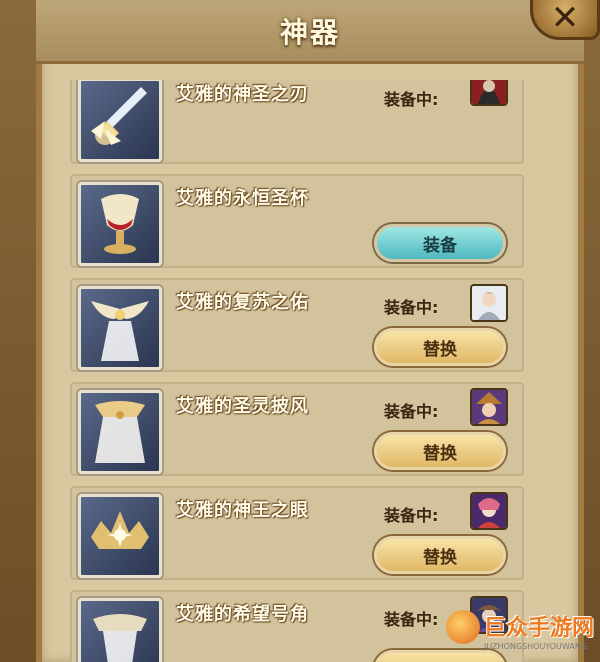 The height and width of the screenshot is (662, 600). Describe the element at coordinates (242, 302) in the screenshot. I see `artifact-name: 艾雅的复苏之佑` at that location.